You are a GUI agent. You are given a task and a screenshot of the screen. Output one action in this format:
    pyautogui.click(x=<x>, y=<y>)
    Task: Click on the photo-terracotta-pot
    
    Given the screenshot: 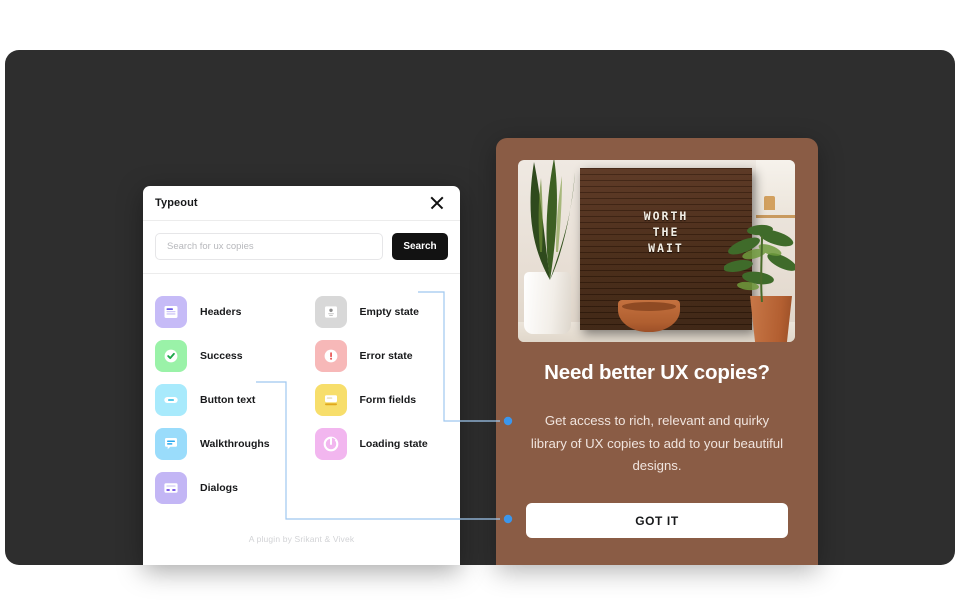 What is the action you would take?
    pyautogui.click(x=771, y=319)
    